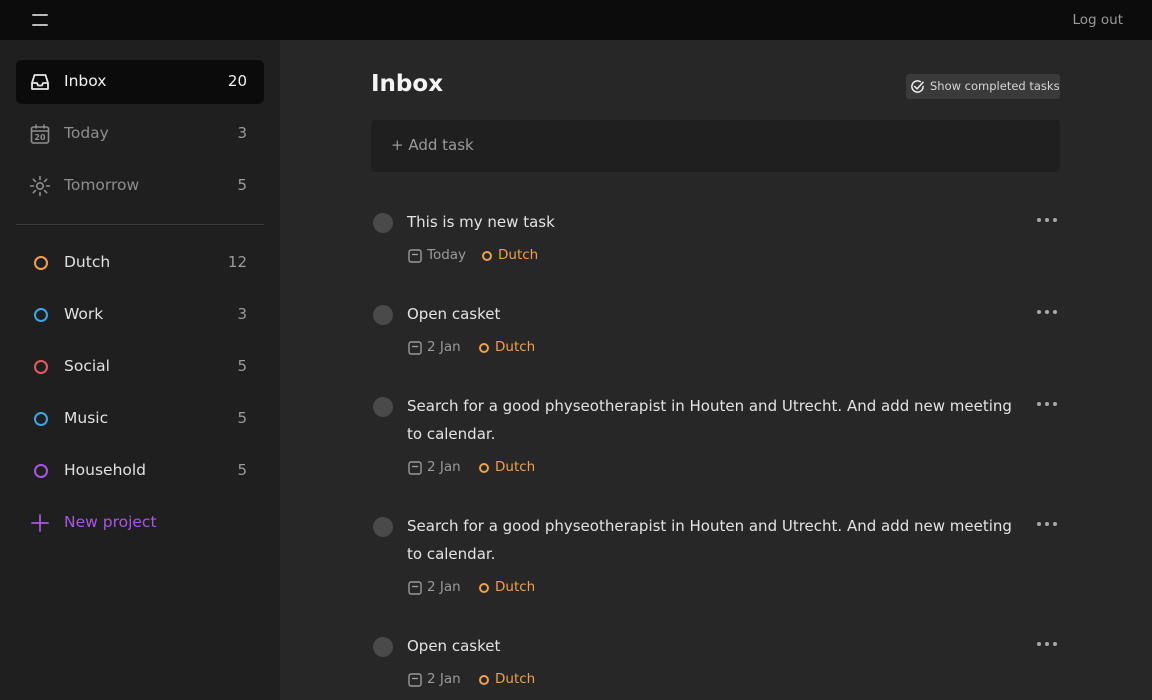 The height and width of the screenshot is (700, 1152). I want to click on plus-icon, so click(40, 523).